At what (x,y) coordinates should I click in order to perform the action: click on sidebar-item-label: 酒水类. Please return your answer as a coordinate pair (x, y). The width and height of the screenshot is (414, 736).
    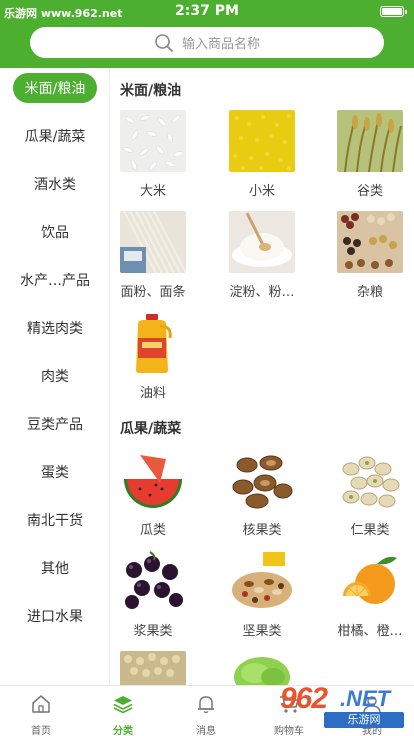
    Looking at the image, I should click on (55, 185).